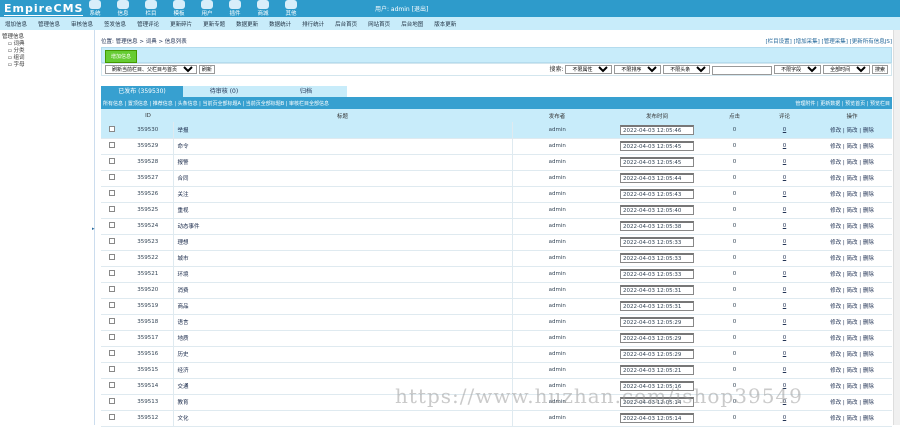 This screenshot has width=900, height=427. I want to click on nav-0: 系统, so click(95, 8).